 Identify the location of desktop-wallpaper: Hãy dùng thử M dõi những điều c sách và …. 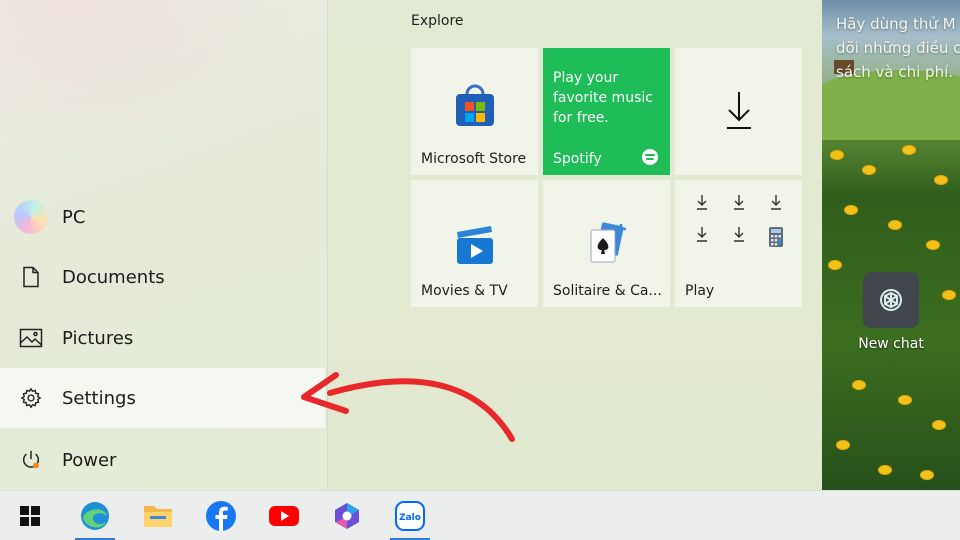
(891, 245).